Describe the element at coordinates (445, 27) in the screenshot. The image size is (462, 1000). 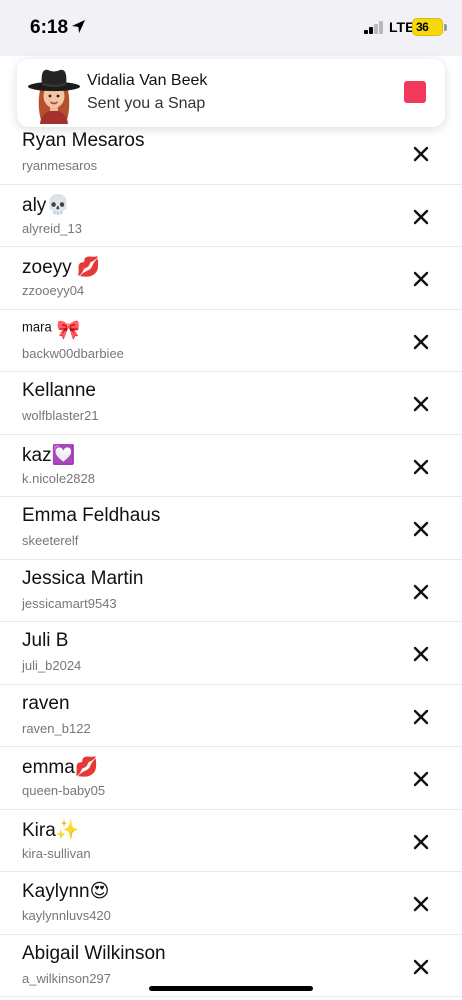
I see `battery-tip` at that location.